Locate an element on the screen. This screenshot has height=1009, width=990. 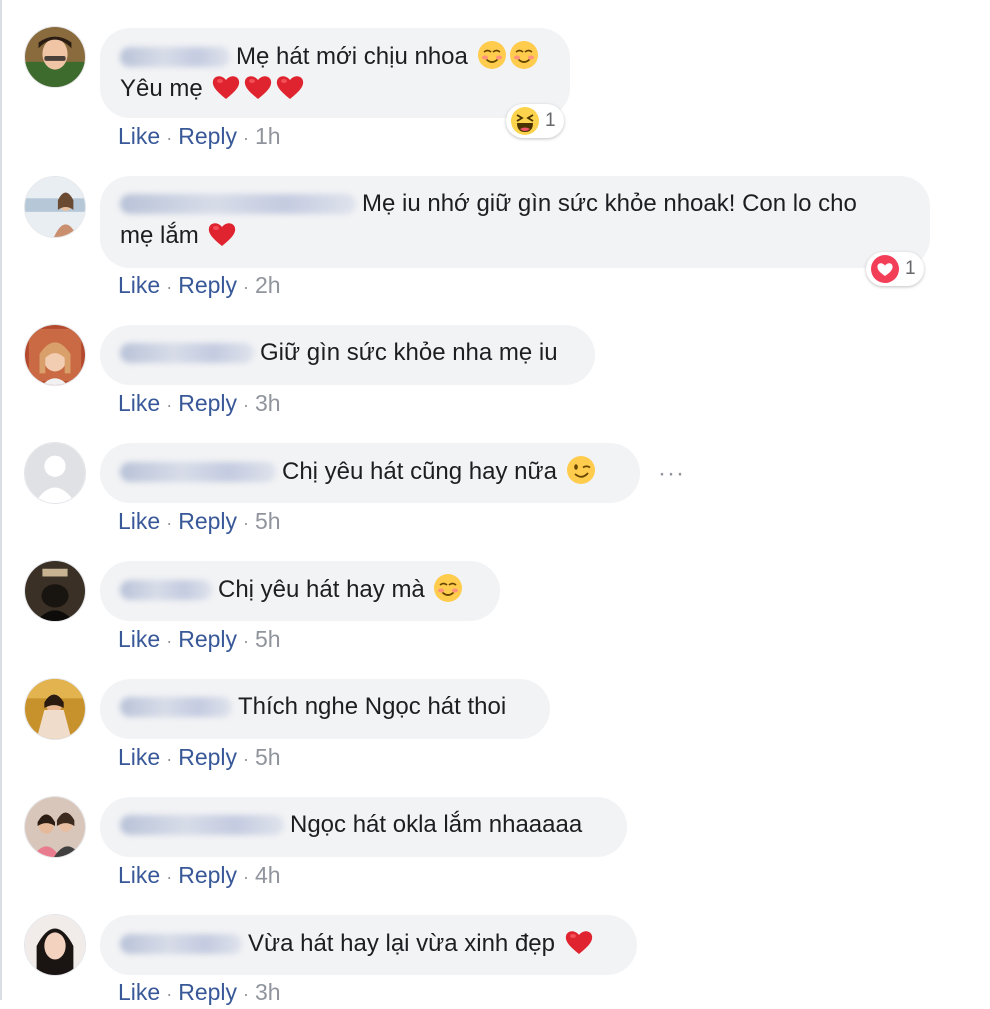
avatar-placeholder is located at coordinates (55, 473).